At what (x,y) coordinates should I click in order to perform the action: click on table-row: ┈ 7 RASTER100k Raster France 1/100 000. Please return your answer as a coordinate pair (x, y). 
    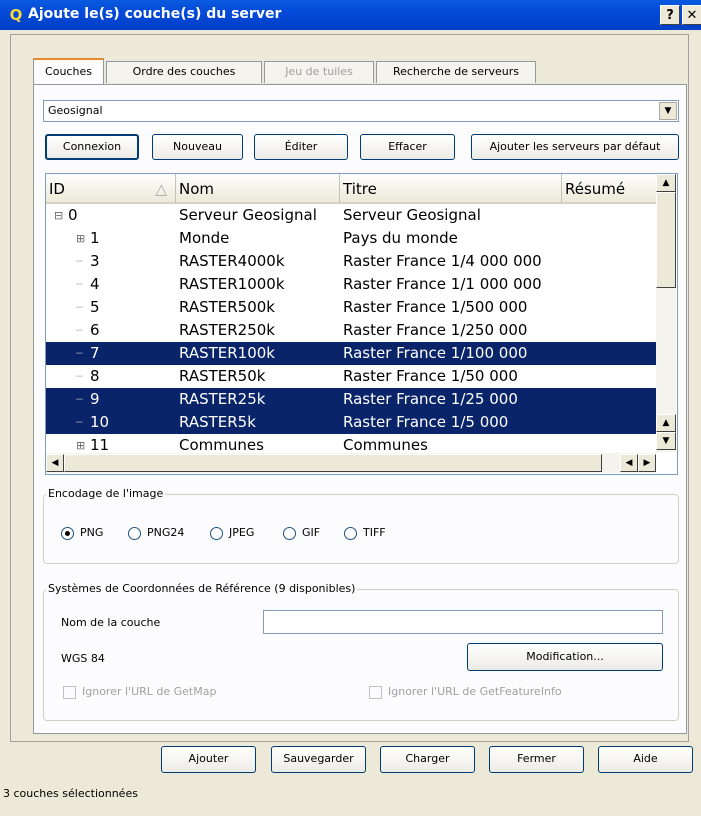
    Looking at the image, I should click on (352, 353).